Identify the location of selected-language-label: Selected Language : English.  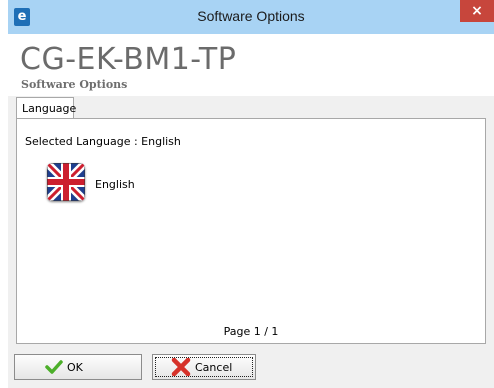
(103, 141).